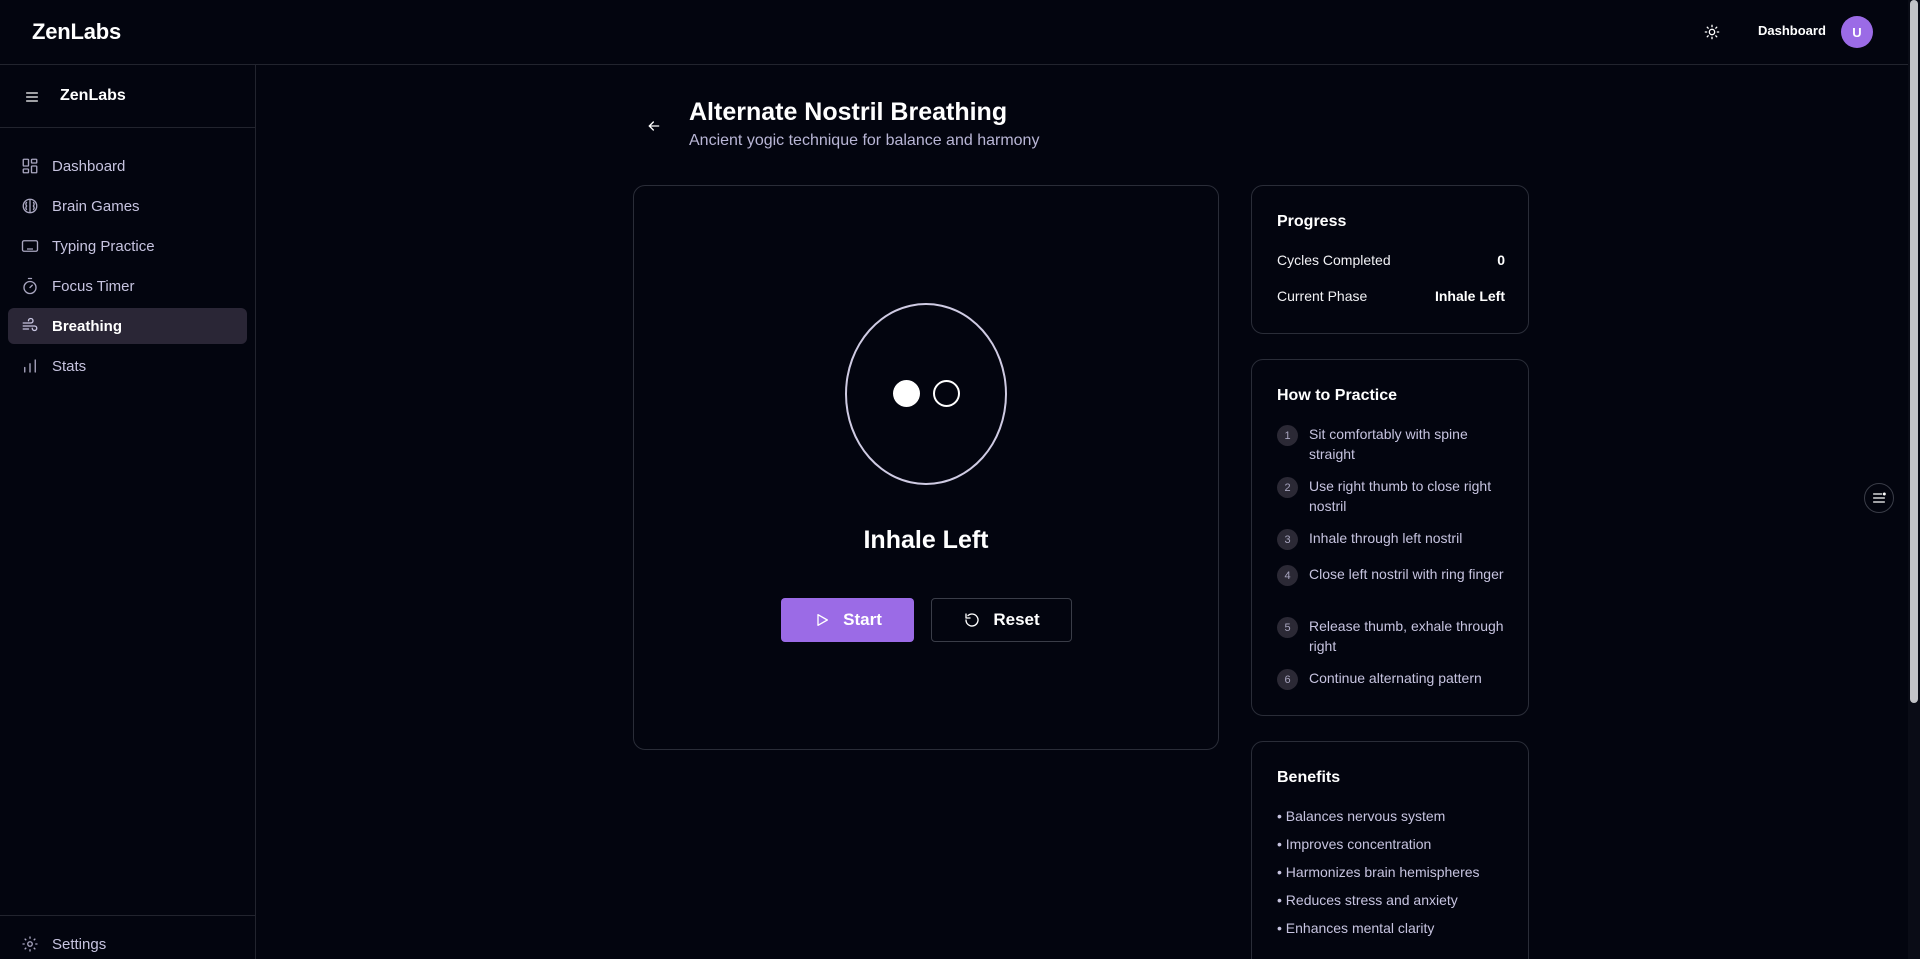 This screenshot has height=959, width=1920. I want to click on theme-toggle-button, so click(1712, 32).